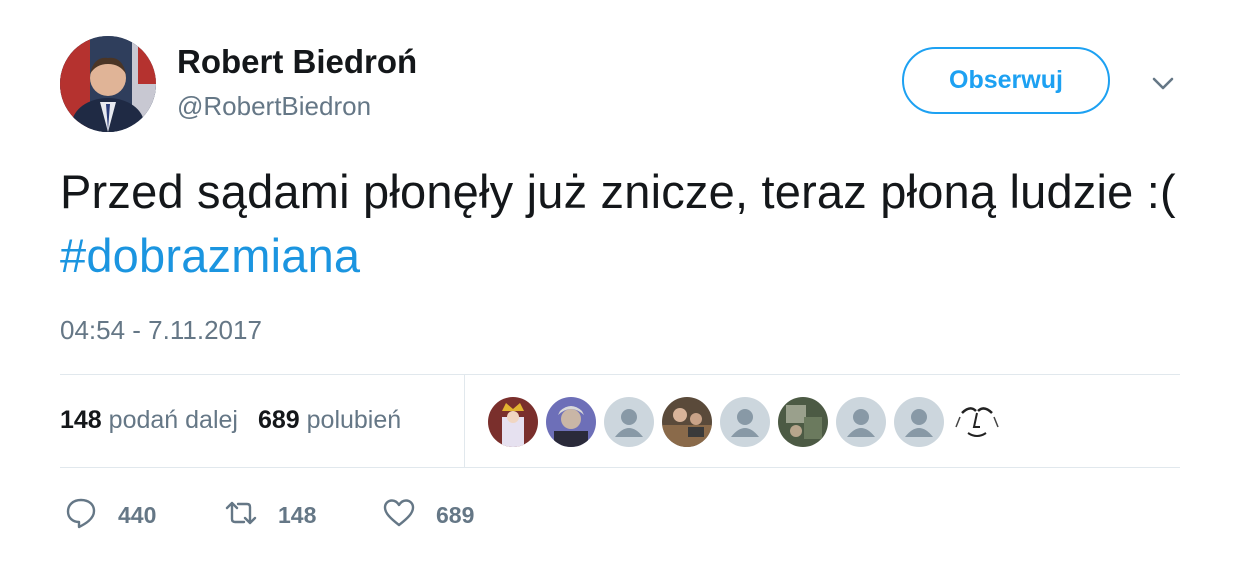 The height and width of the screenshot is (566, 1238). I want to click on author-handle: @RobertBiedron, so click(274, 106).